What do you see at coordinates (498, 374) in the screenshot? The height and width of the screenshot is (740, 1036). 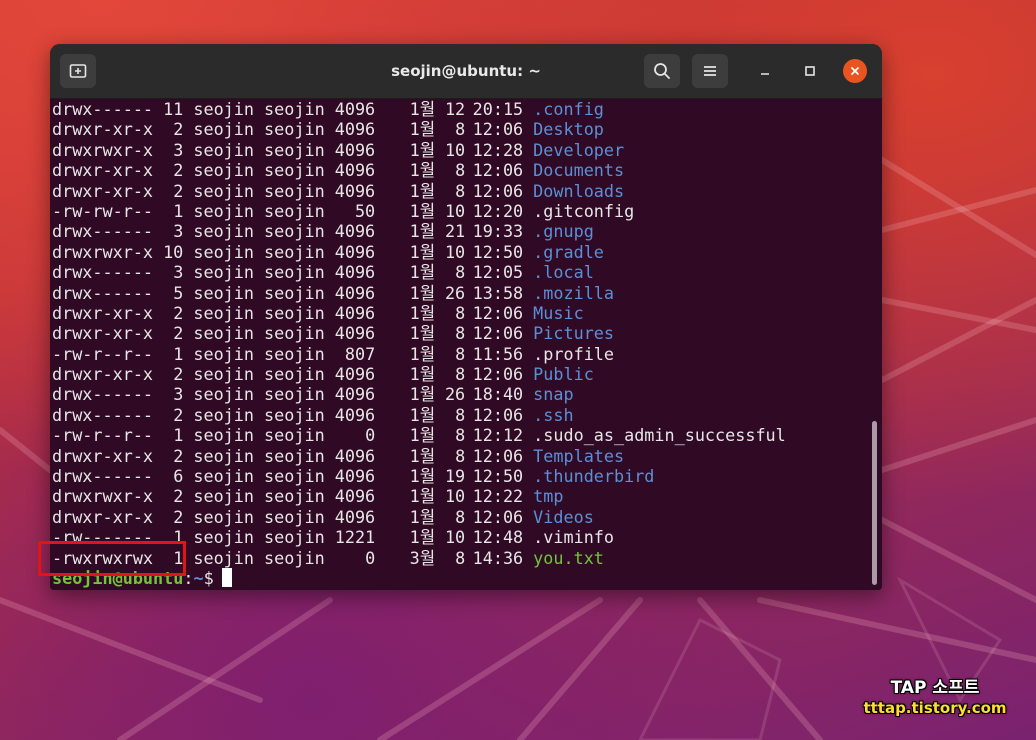 I see `listing-time: 12:06` at bounding box center [498, 374].